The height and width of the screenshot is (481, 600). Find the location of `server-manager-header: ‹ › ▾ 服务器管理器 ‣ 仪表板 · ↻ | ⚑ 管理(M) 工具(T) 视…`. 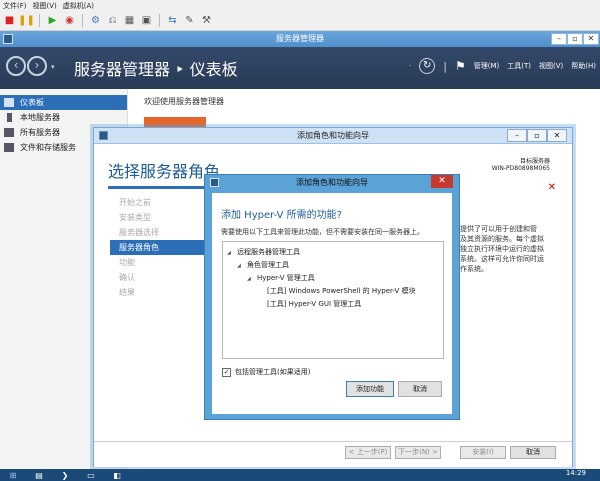

server-manager-header: ‹ › ▾ 服务器管理器 ‣ 仪表板 · ↻ | ⚑ 管理(M) 工具(T) 视… is located at coordinates (300, 68).